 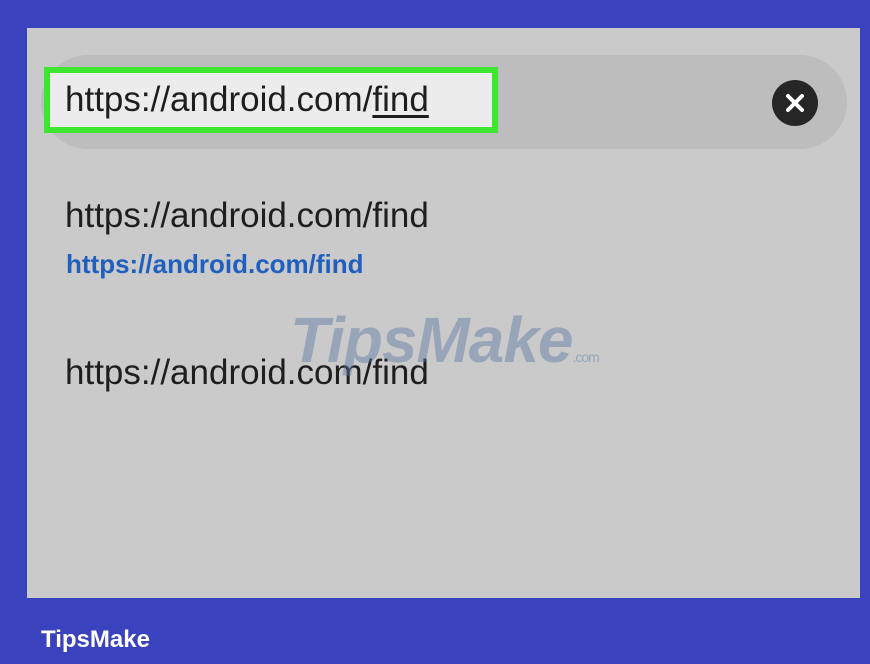 What do you see at coordinates (247, 216) in the screenshot?
I see `suggestion-title-1: https://android.com/find` at bounding box center [247, 216].